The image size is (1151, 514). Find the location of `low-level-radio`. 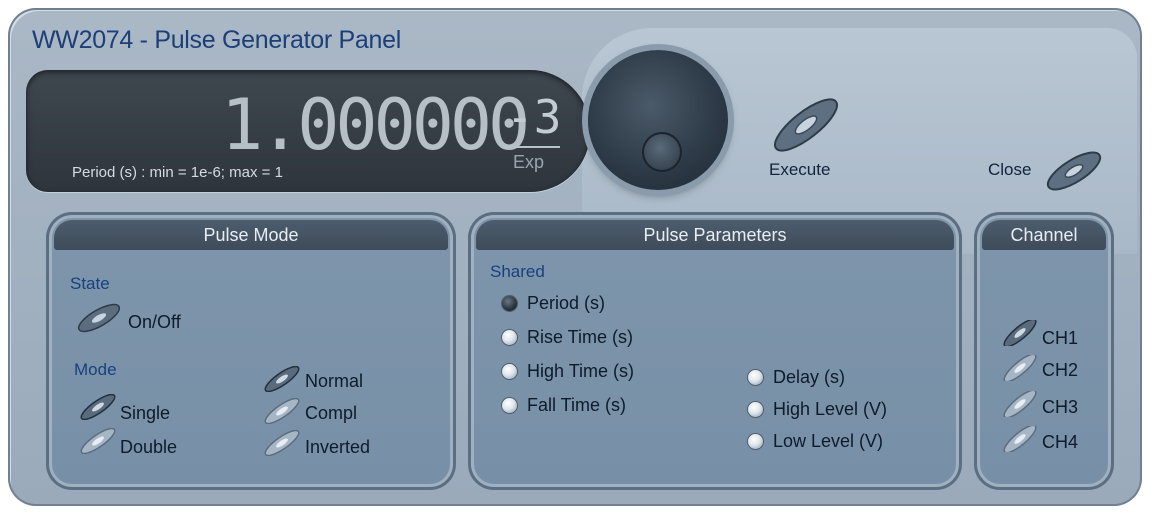

low-level-radio is located at coordinates (755, 441).